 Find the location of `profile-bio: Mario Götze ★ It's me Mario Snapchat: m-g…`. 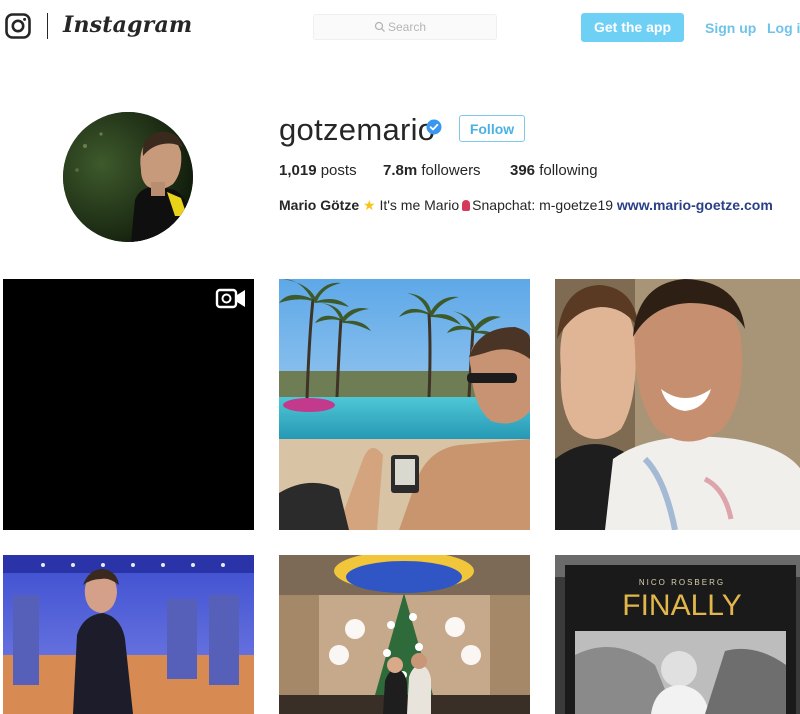

profile-bio: Mario Götze ★ It's me Mario Snapchat: m-g… is located at coordinates (526, 205).